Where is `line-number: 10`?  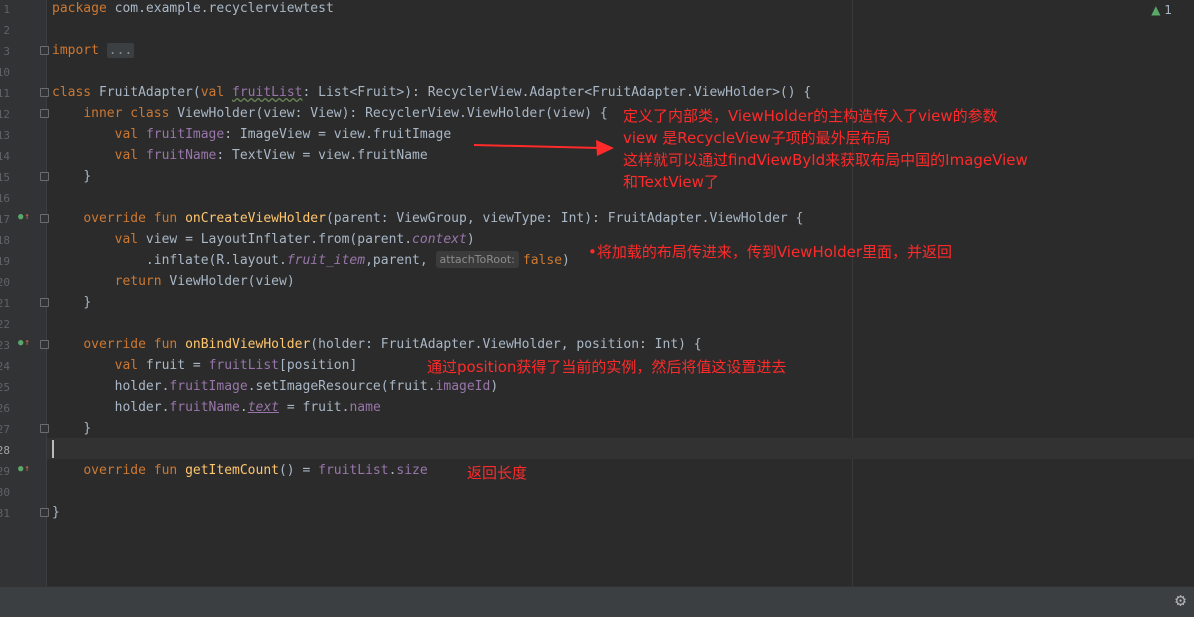 line-number: 10 is located at coordinates (5, 72).